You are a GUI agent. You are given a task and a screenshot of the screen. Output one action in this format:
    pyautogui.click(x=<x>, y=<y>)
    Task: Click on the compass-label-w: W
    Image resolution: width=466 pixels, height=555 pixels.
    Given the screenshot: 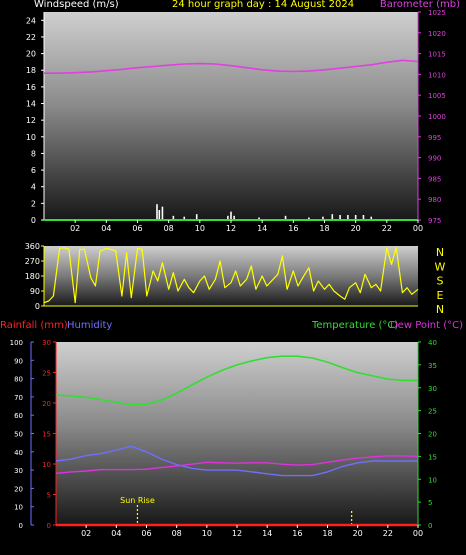 What is the action you would take?
    pyautogui.click(x=440, y=266)
    